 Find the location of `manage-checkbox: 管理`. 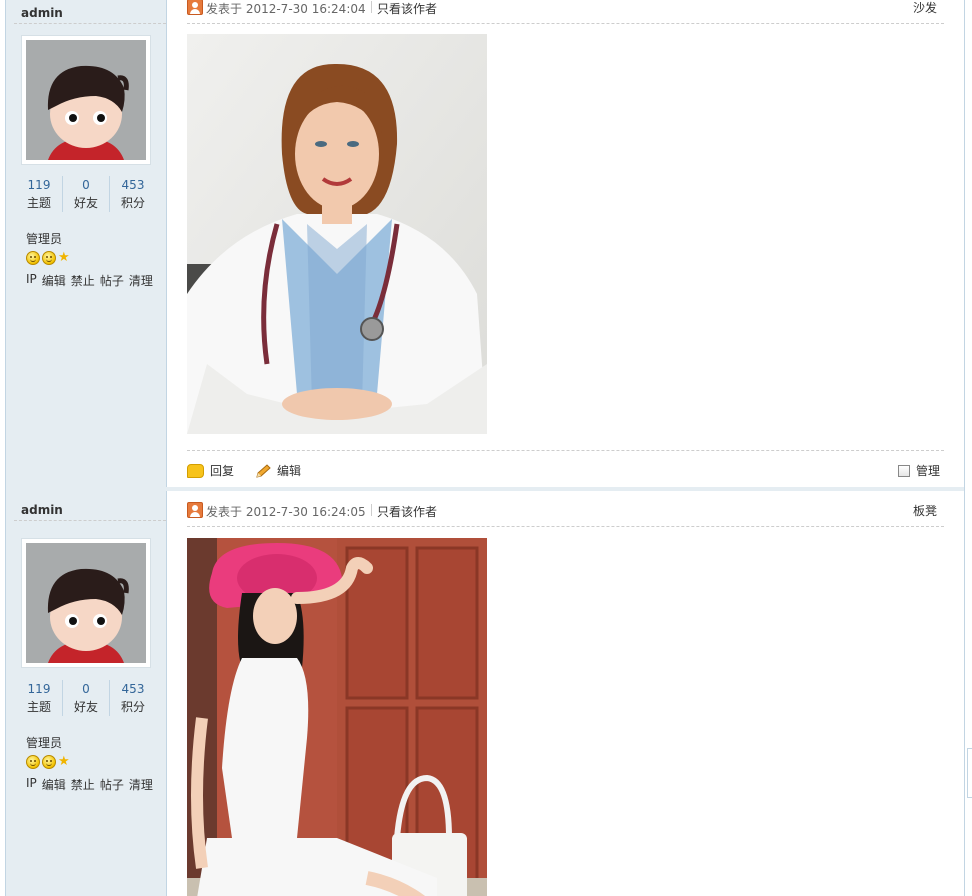

manage-checkbox: 管理 is located at coordinates (919, 470).